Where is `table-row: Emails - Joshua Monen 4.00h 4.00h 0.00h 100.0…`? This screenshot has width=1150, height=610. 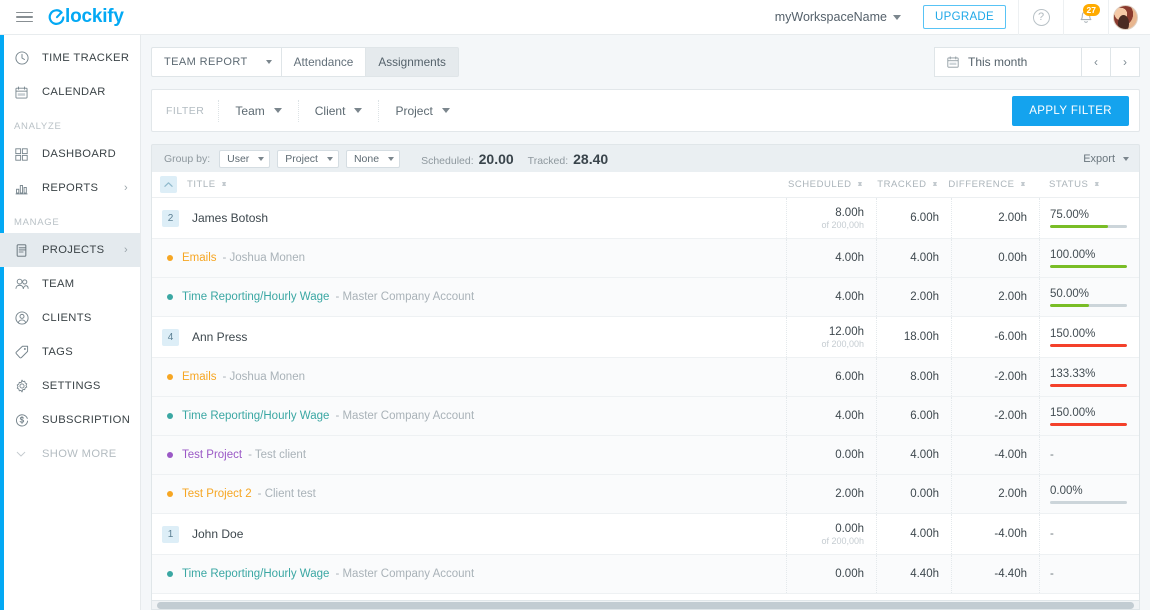
table-row: Emails - Joshua Monen 4.00h 4.00h 0.00h 100.0… is located at coordinates (645, 258).